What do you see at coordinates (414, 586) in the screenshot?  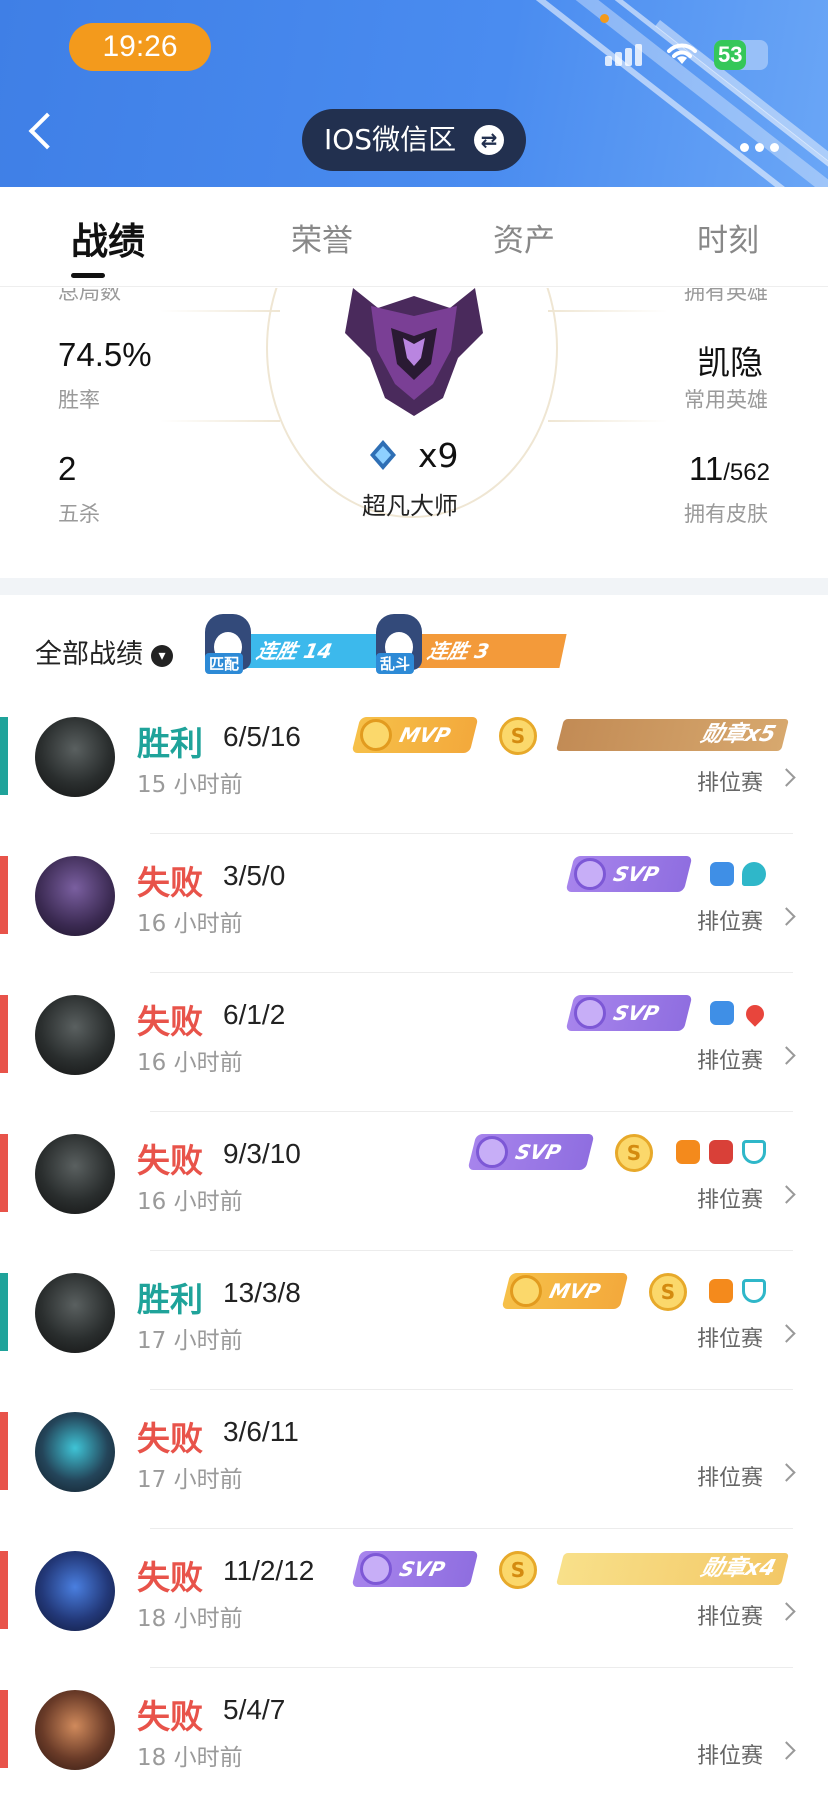 I see `section-divider` at bounding box center [414, 586].